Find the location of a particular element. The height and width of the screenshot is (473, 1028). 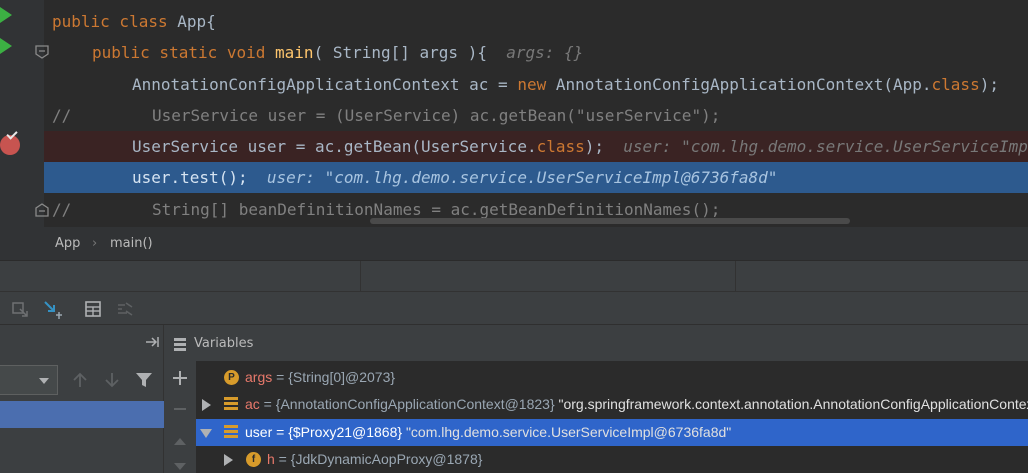

debug-tab-strip is located at coordinates (514, 276).